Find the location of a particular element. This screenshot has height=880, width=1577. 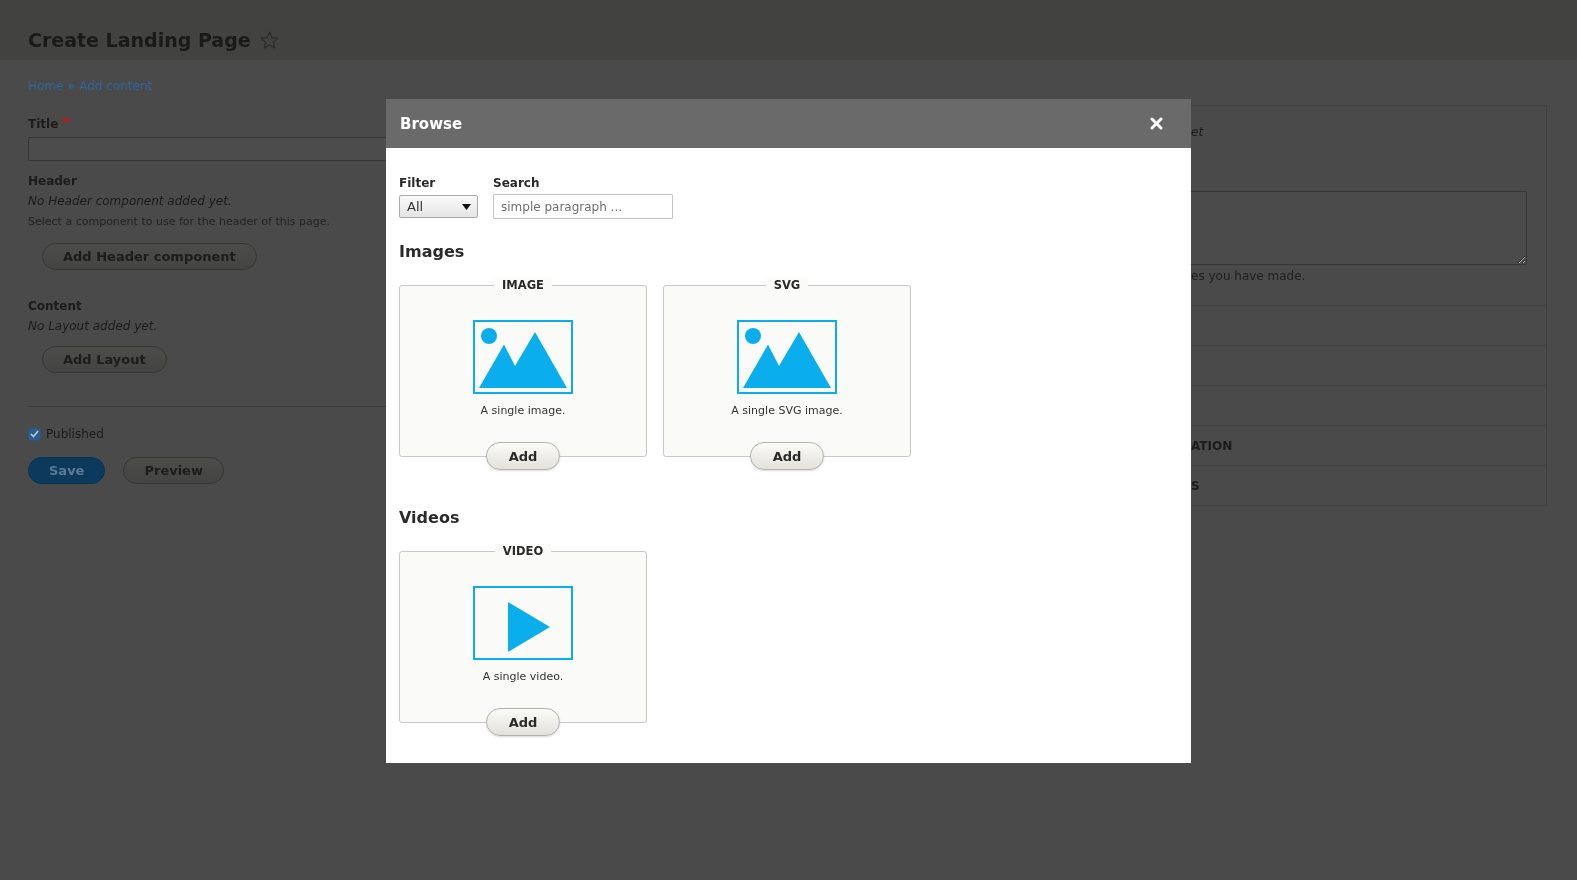

play-icon is located at coordinates (523, 623).